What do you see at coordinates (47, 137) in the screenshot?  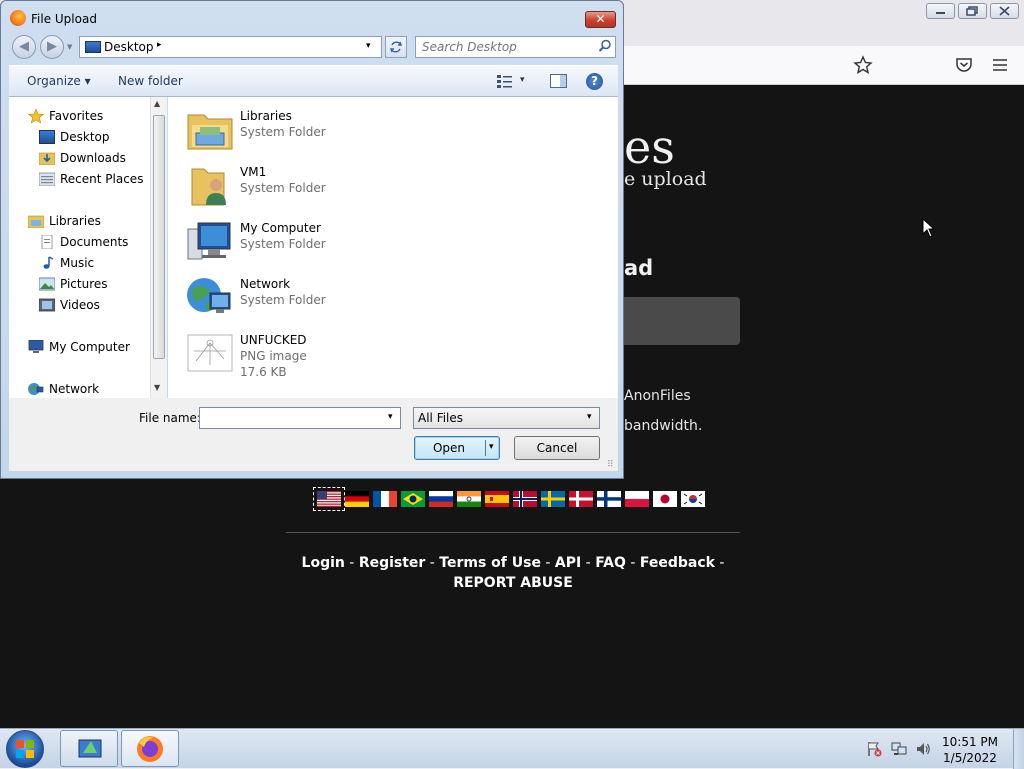 I see `desktop-icon` at bounding box center [47, 137].